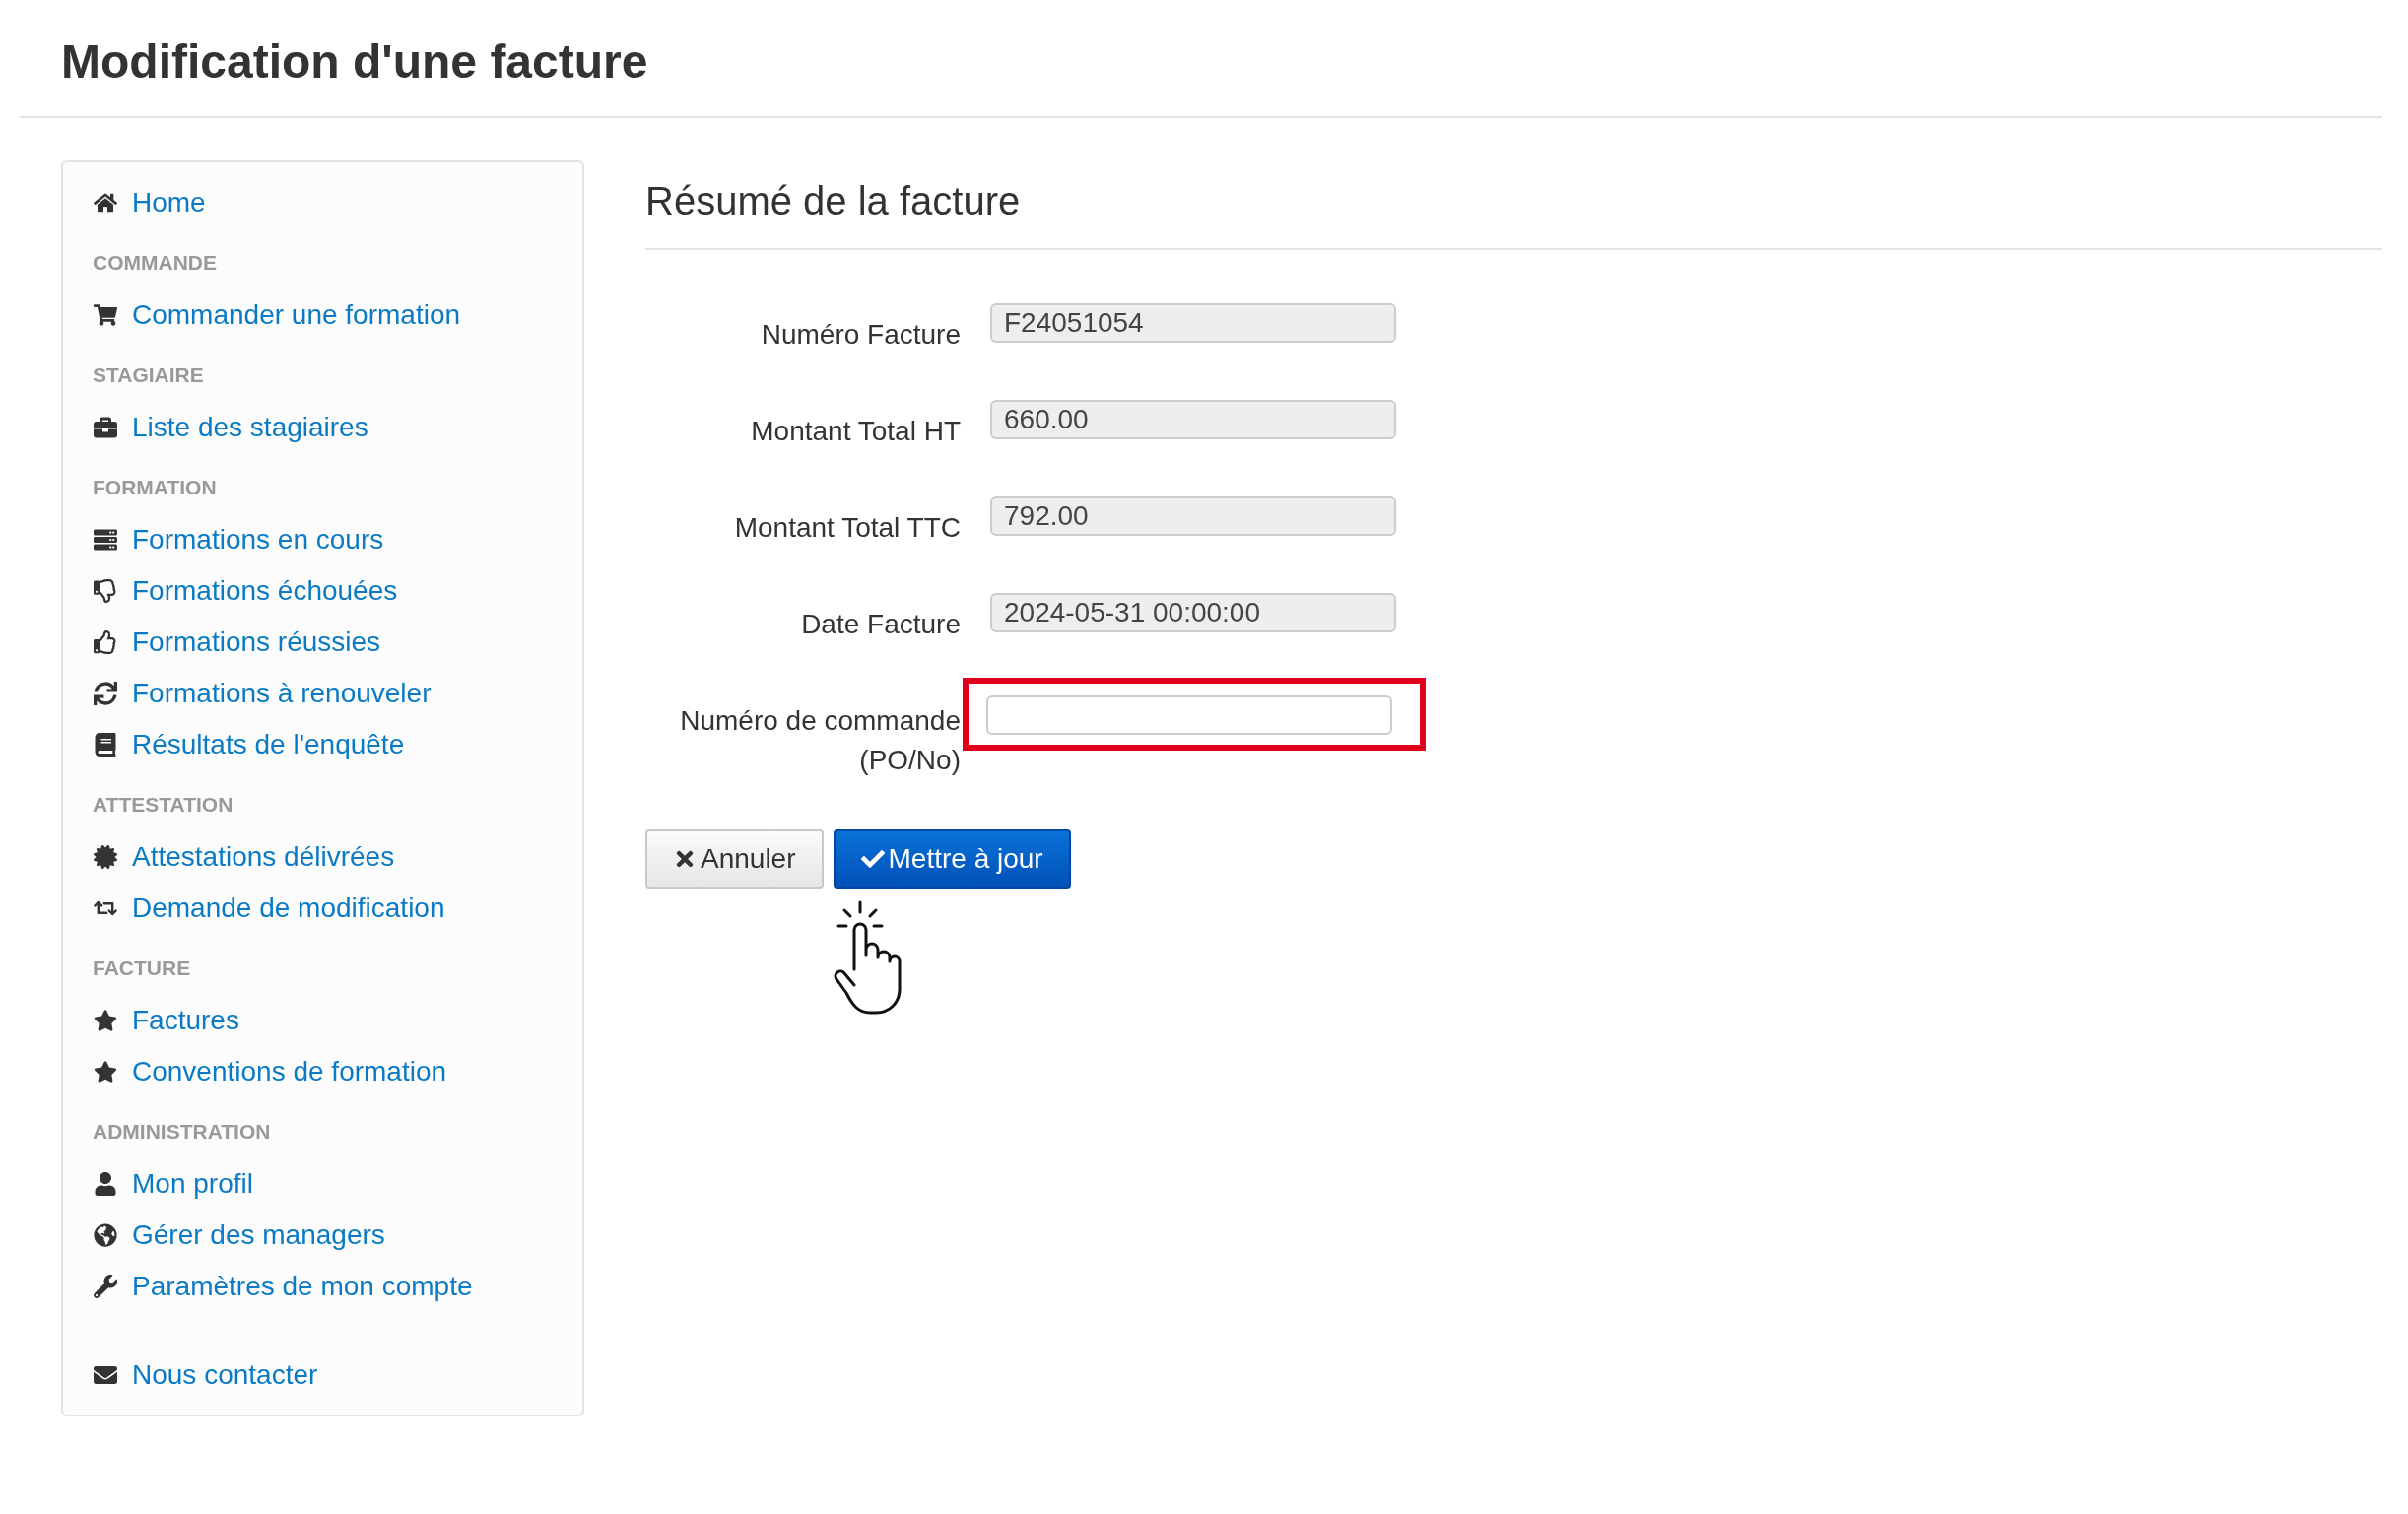  Describe the element at coordinates (105, 591) in the screenshot. I see `thumbs-down-icon` at that location.